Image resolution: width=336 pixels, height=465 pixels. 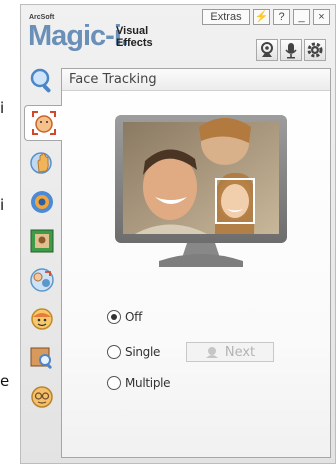 What do you see at coordinates (143, 352) in the screenshot?
I see `option-single-label: Single` at bounding box center [143, 352].